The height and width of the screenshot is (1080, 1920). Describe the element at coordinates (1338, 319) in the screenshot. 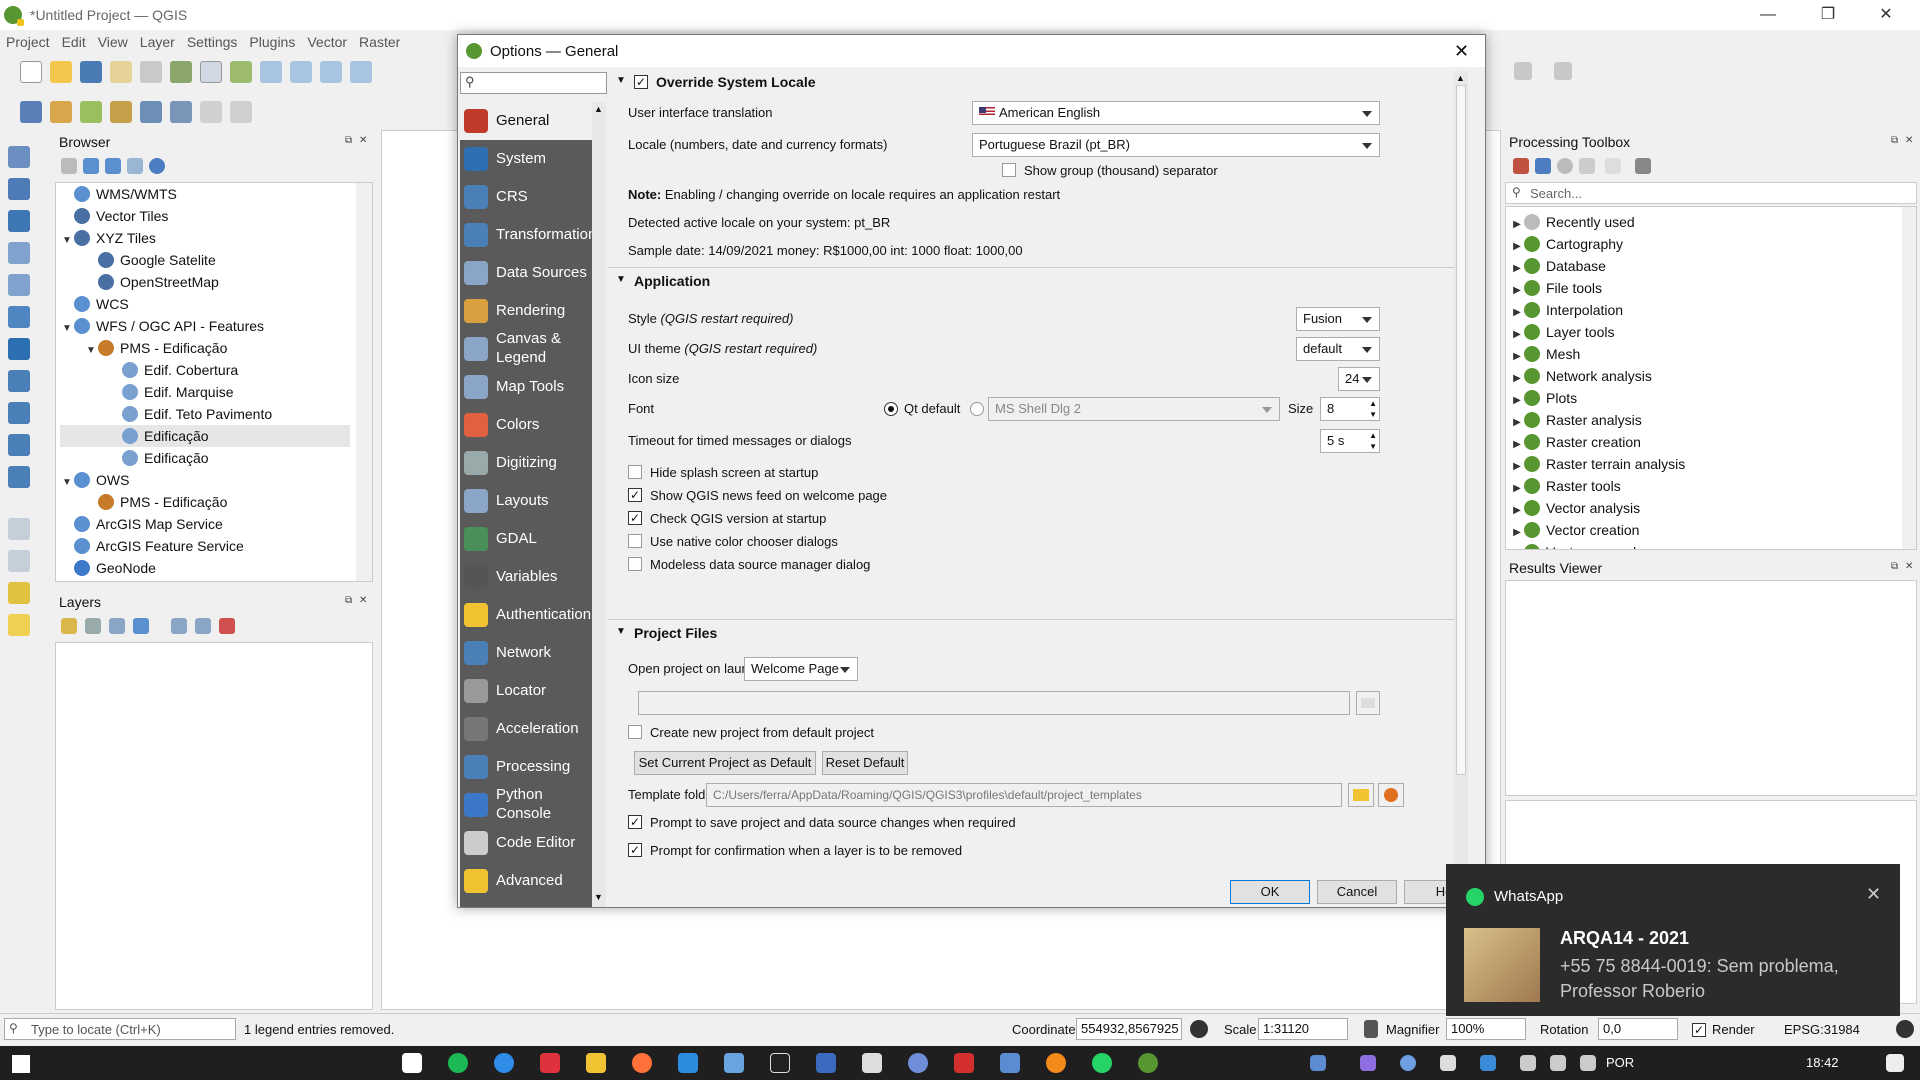

I see `style-combo: Fusion` at that location.